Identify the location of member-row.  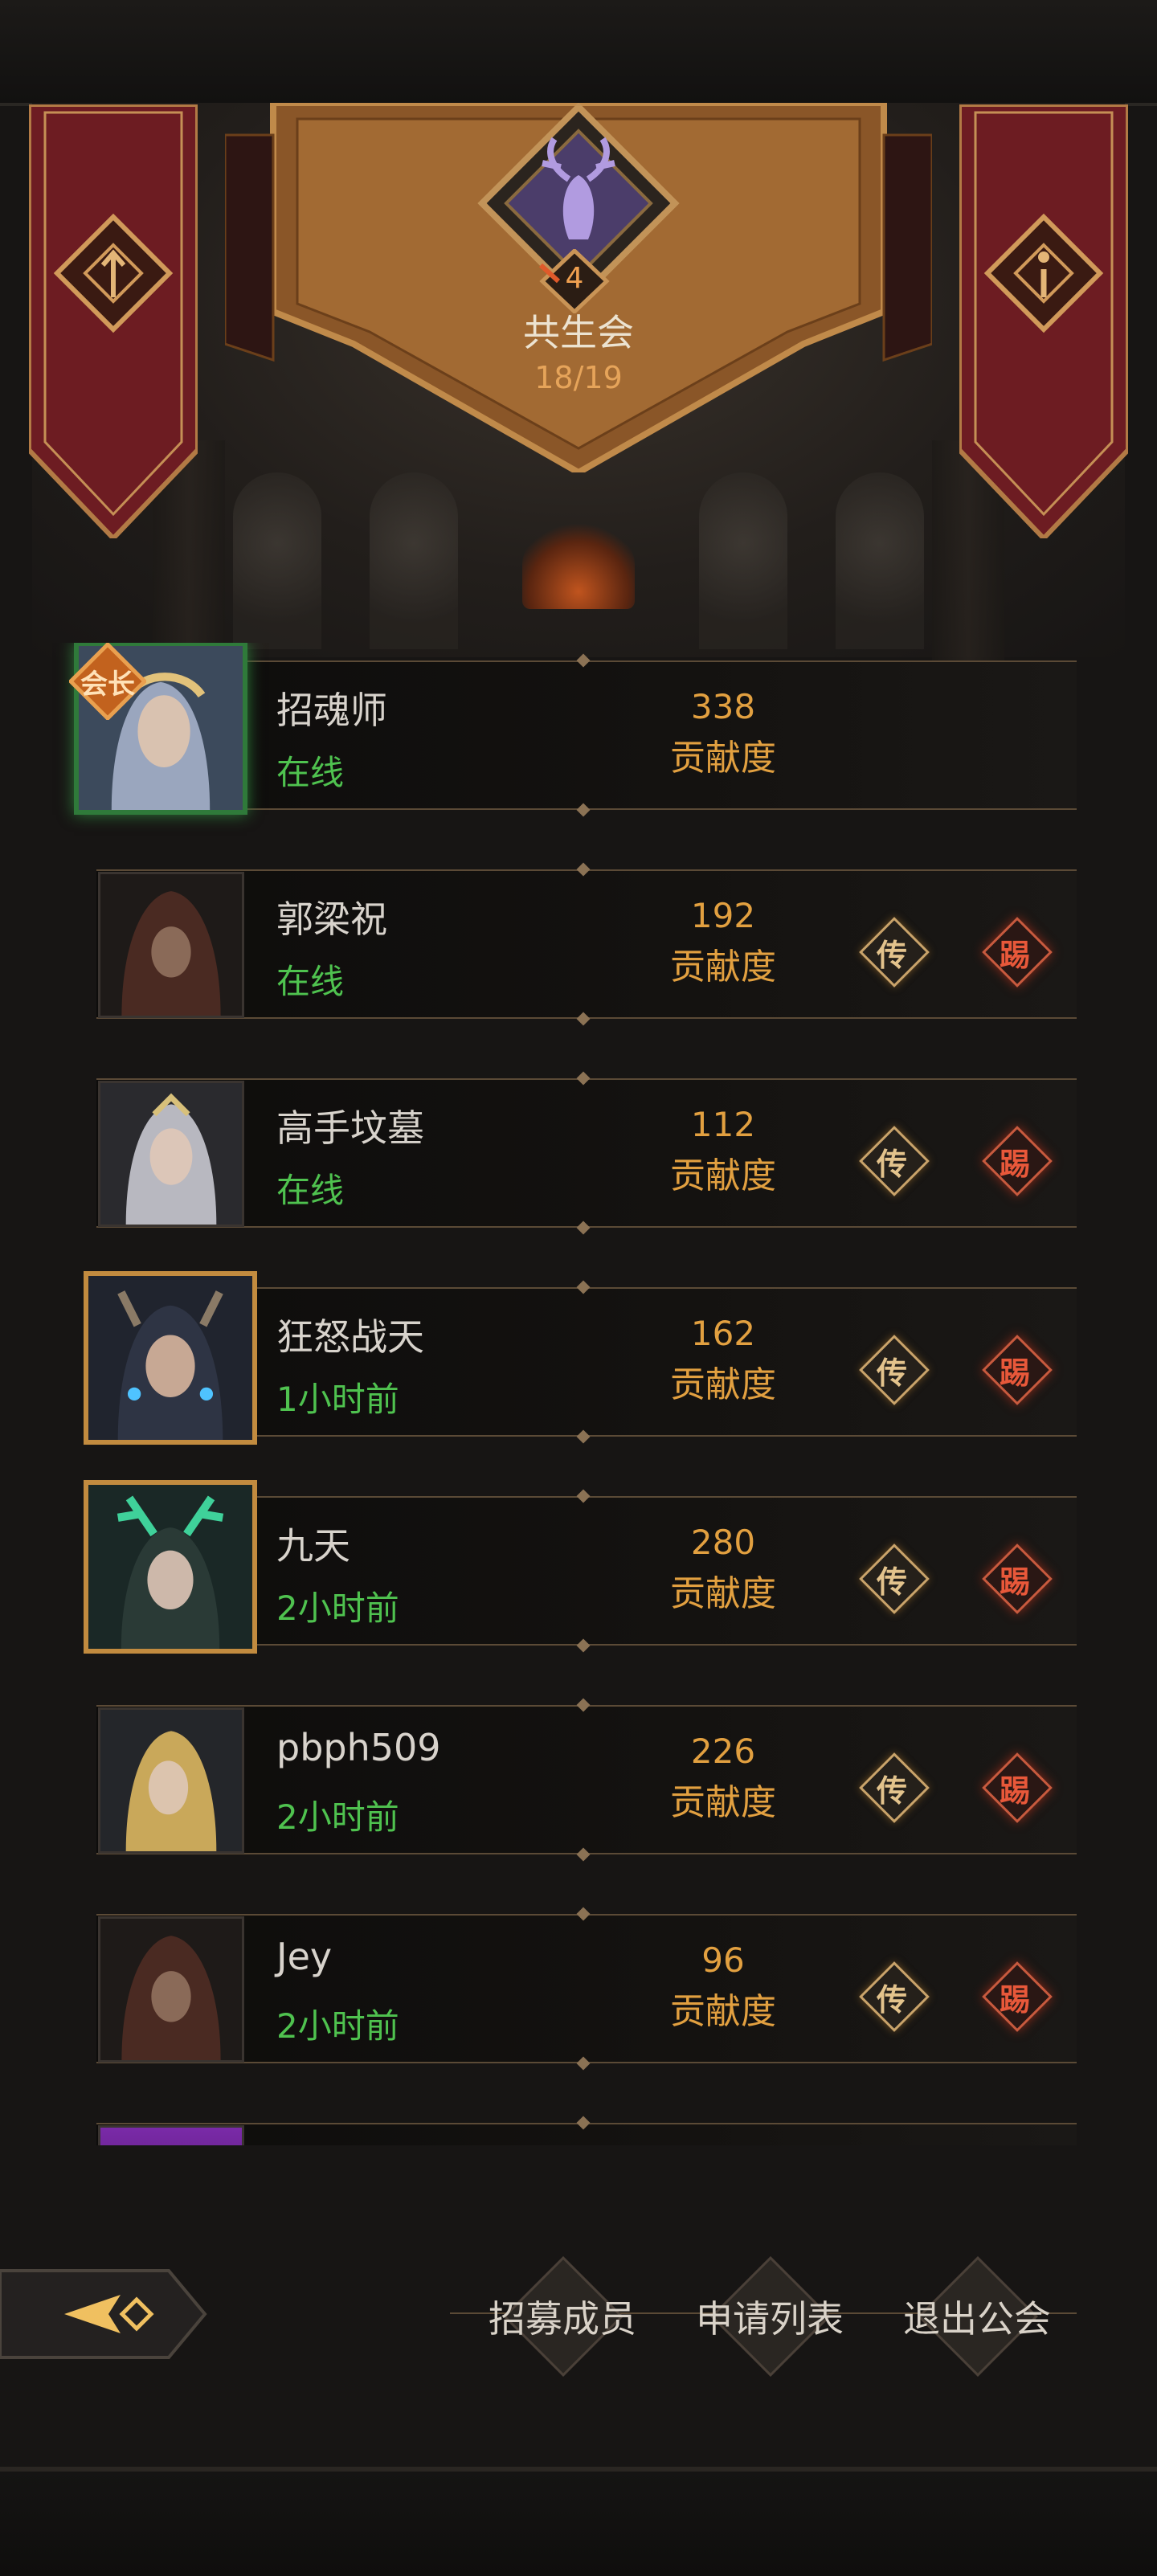
(578, 2125).